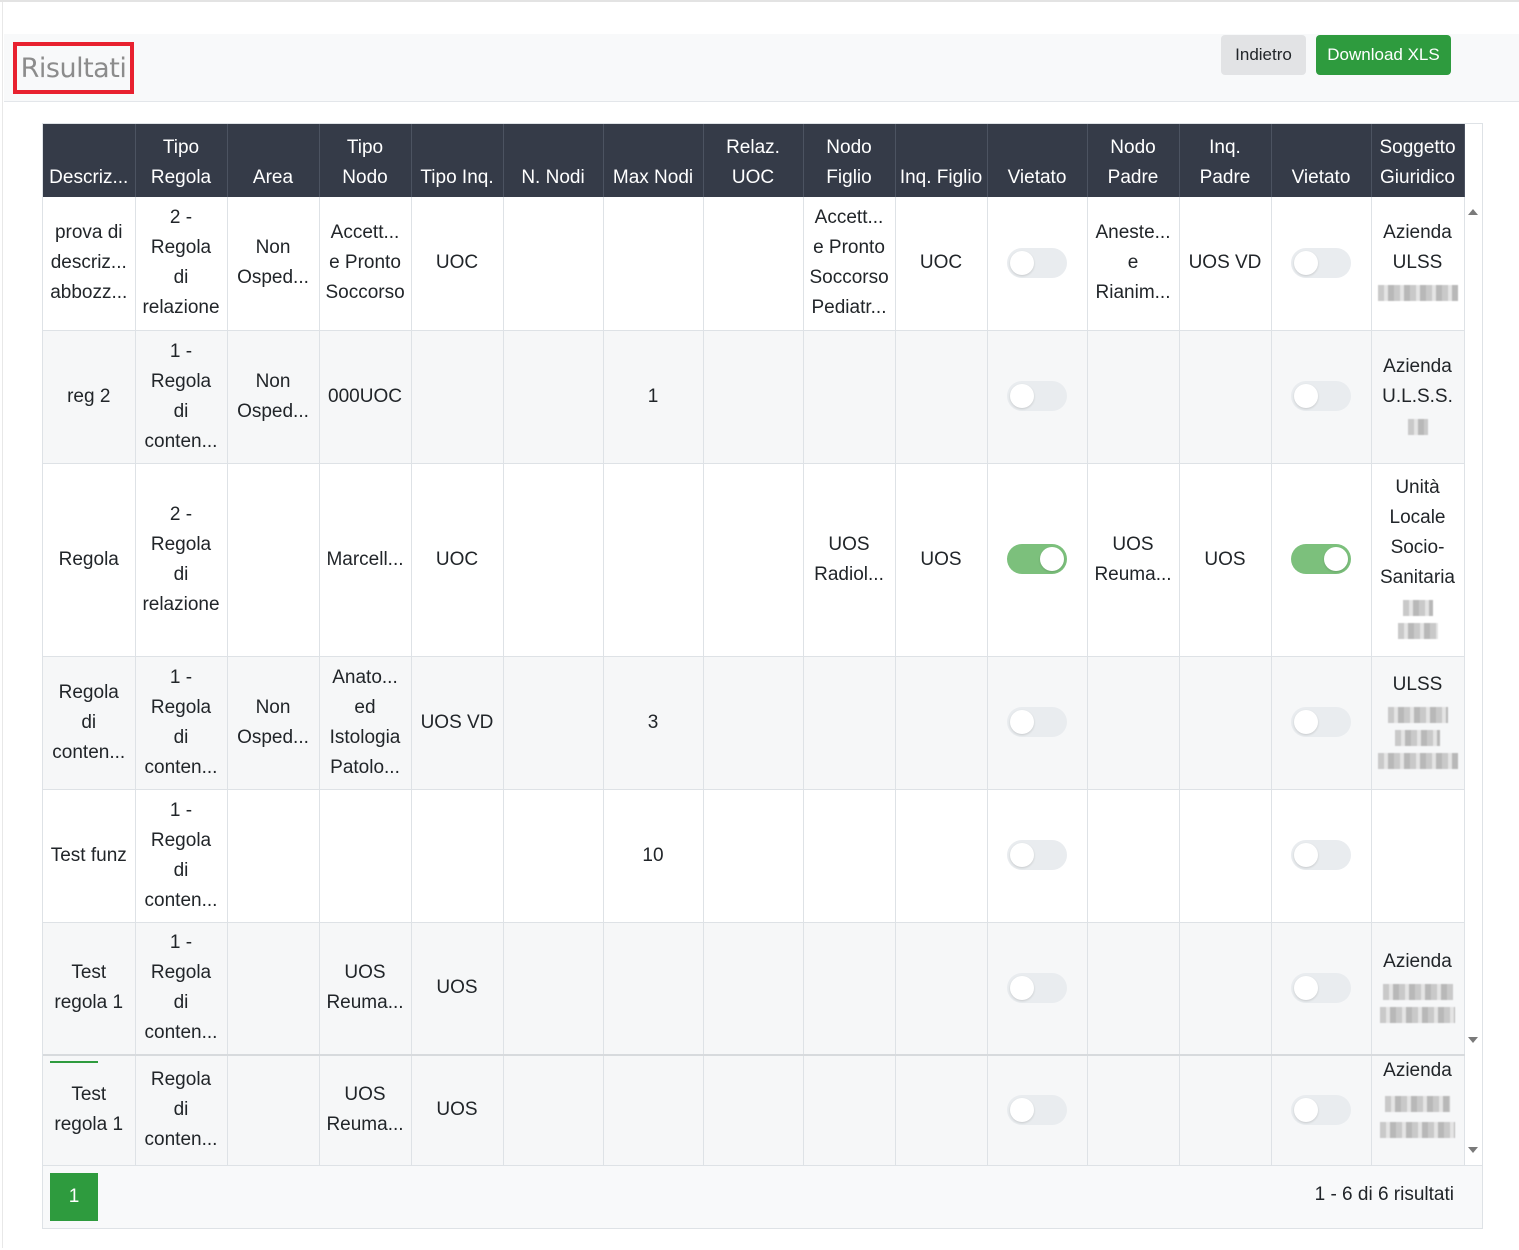  What do you see at coordinates (1133, 160) in the screenshot?
I see `column-header-11: Nodo Padre` at bounding box center [1133, 160].